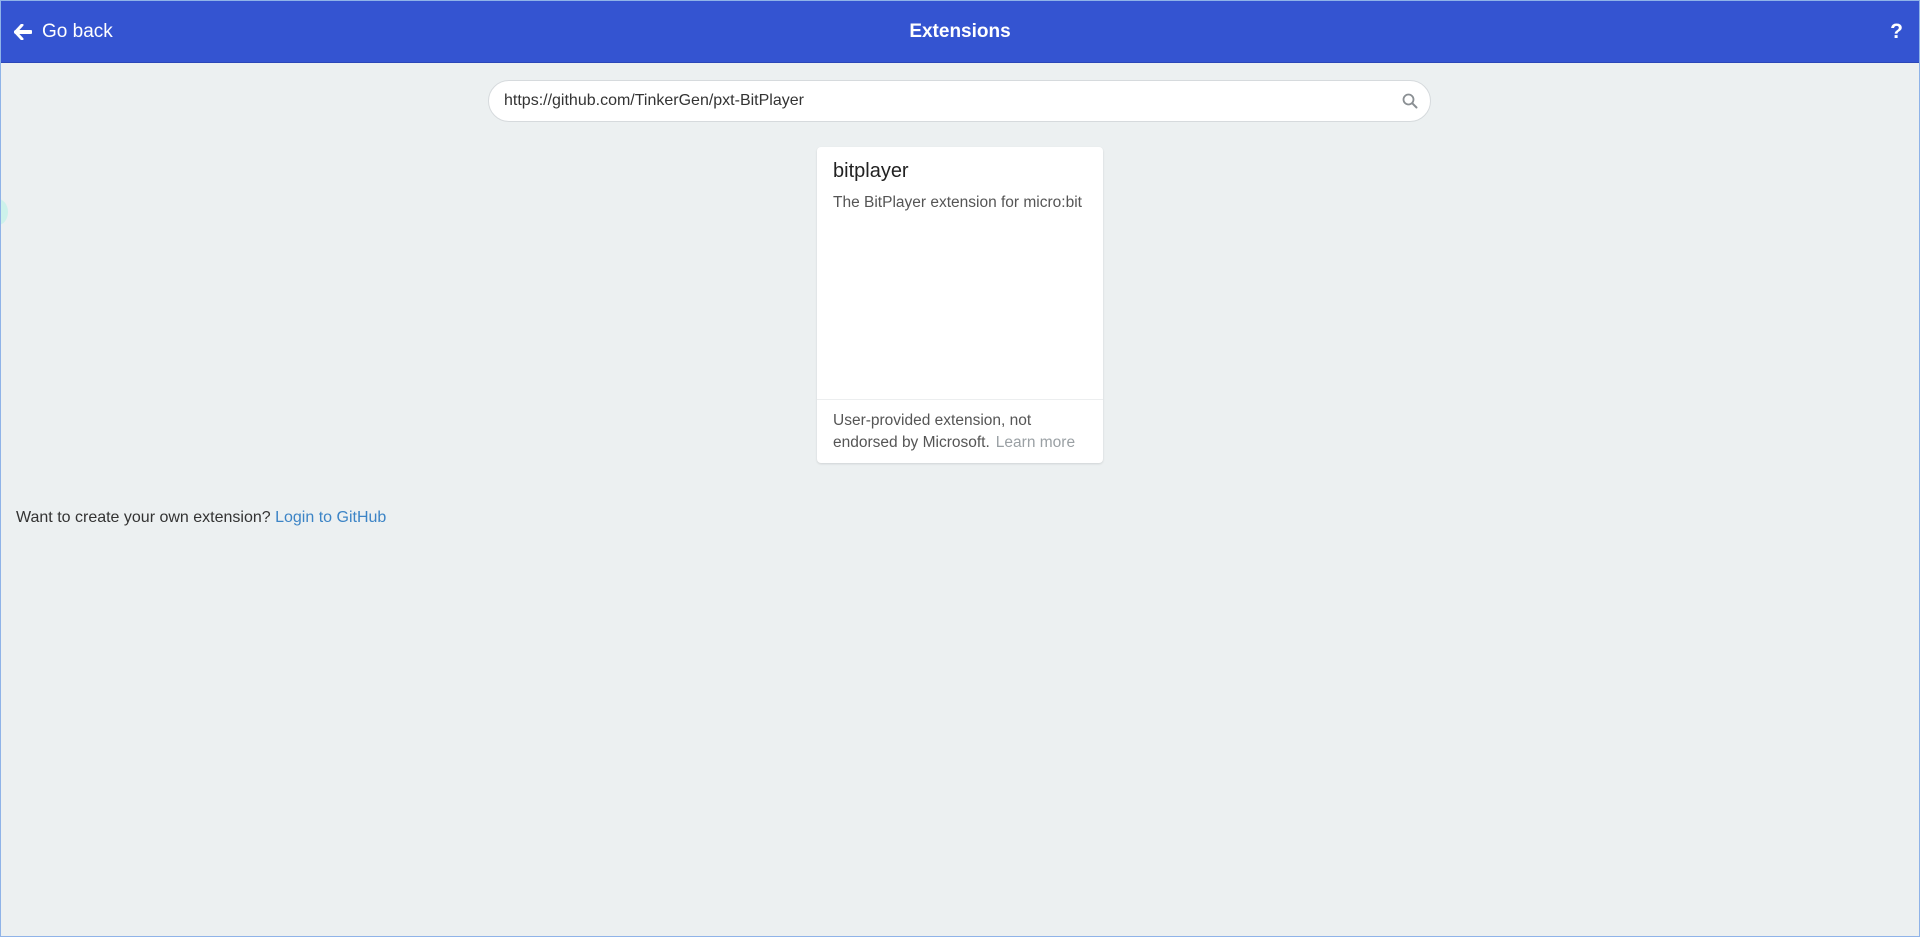 This screenshot has height=937, width=1920. I want to click on go-back-label: Go back, so click(77, 31).